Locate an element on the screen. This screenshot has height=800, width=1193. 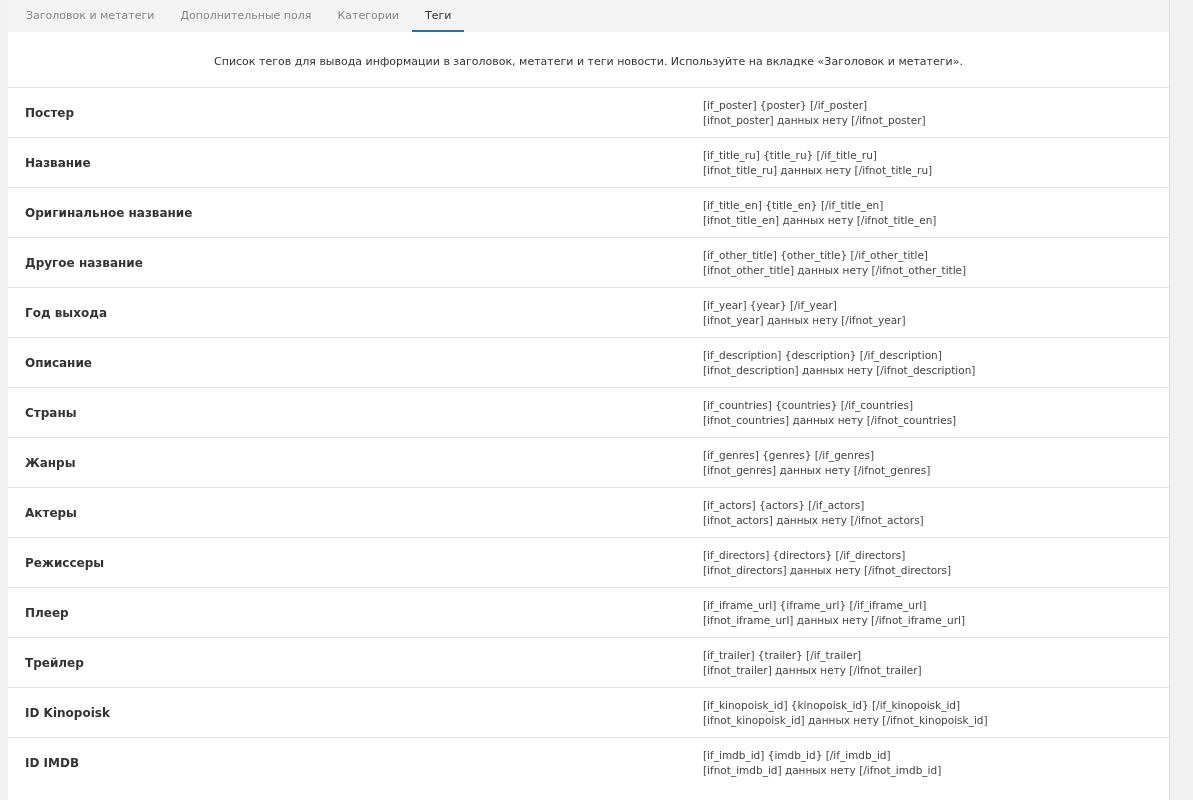
tag-code: [if_iframe_url] {iframe_url} [/if_iframe_url] is located at coordinates (815, 605).